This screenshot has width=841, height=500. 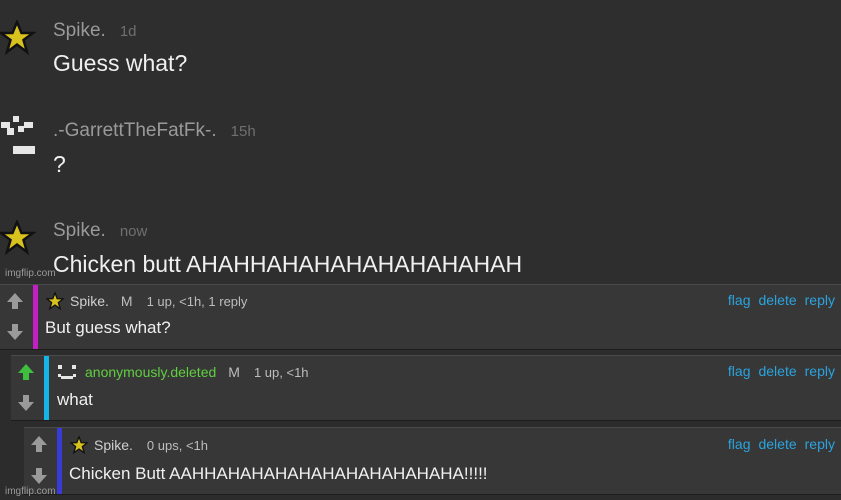 I want to click on comment-meta: 1 up, <1h, so click(x=281, y=372).